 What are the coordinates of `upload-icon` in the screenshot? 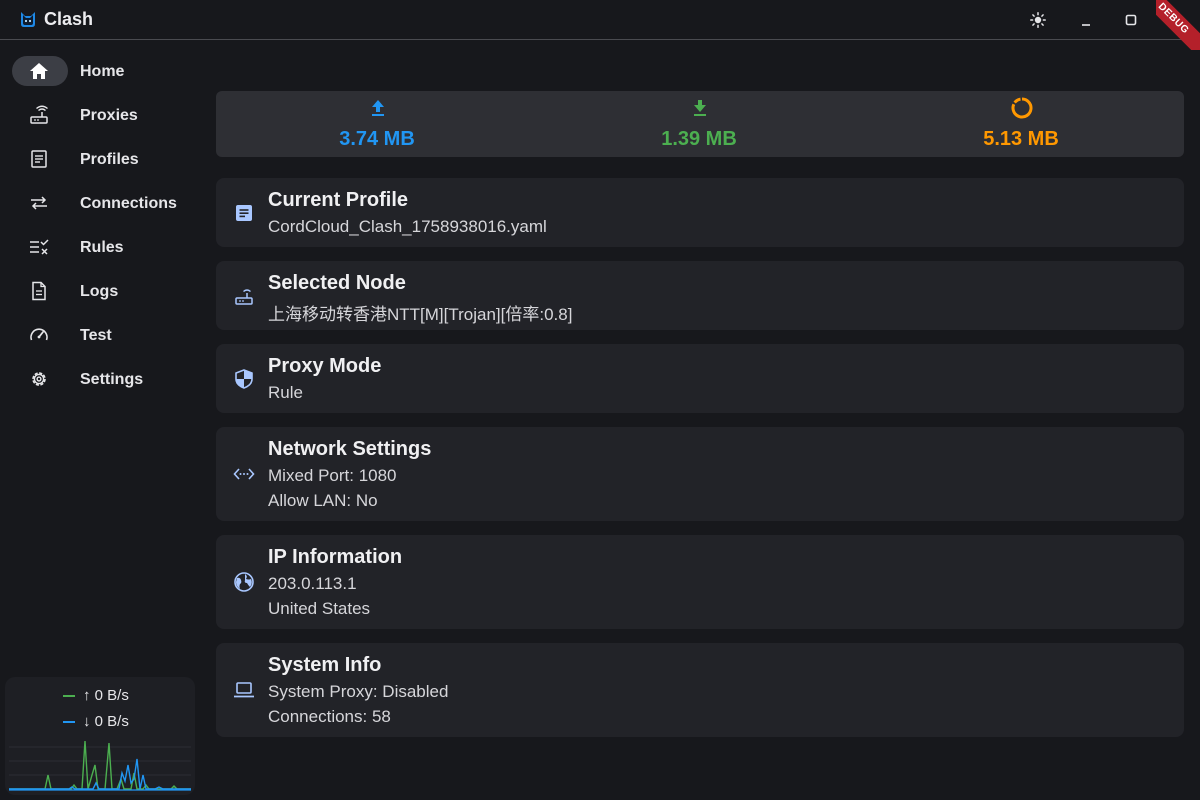 It's located at (378, 108).